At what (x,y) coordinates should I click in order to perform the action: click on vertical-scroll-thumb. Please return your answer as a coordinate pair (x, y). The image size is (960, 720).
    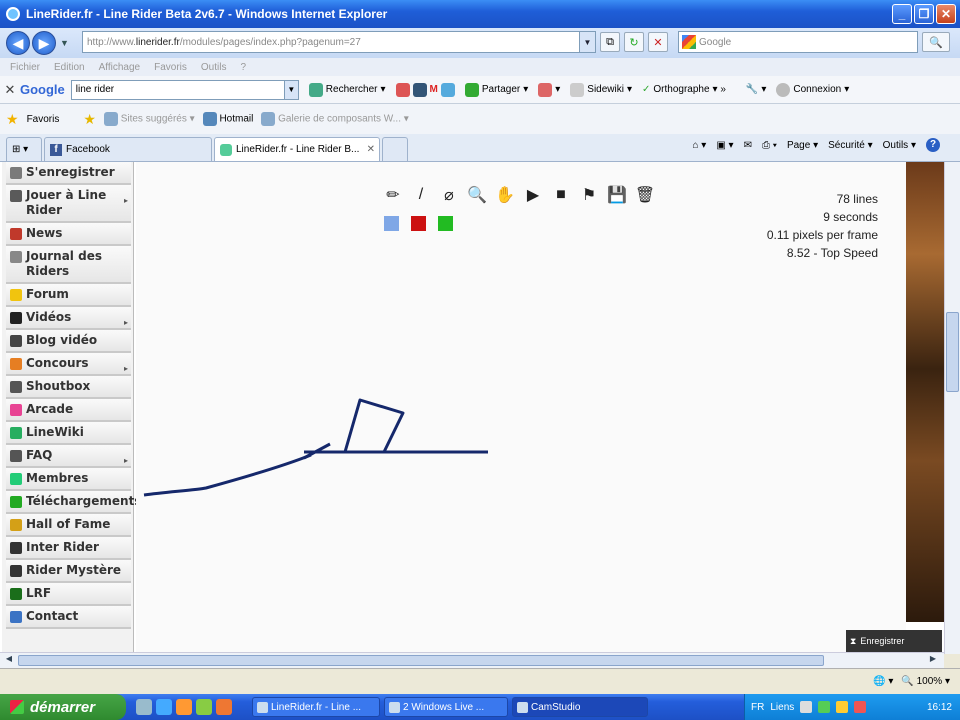
    Looking at the image, I should click on (952, 352).